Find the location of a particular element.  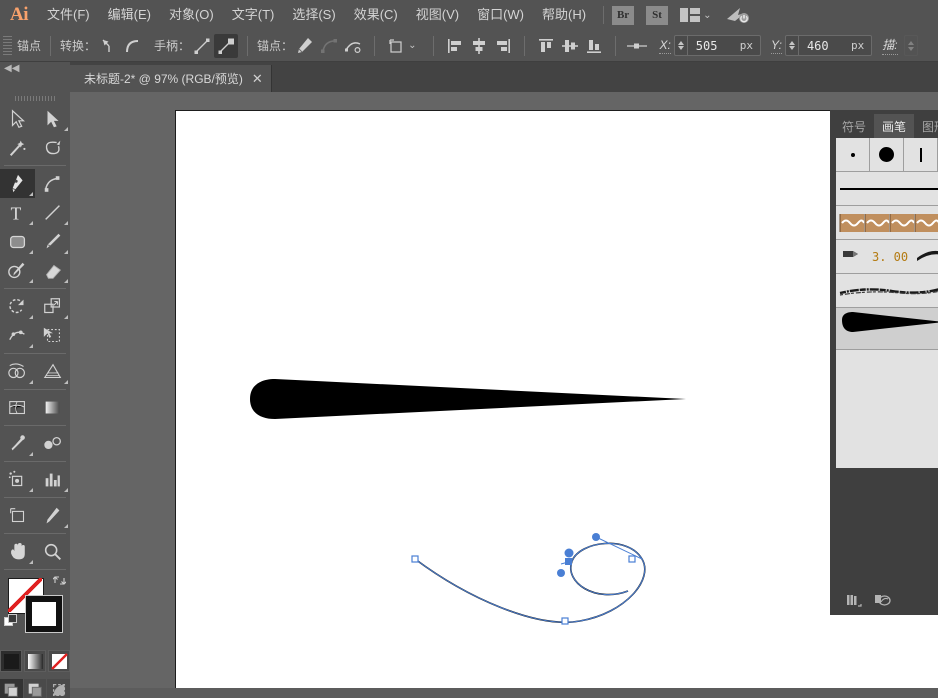

hide-handles-icon is located at coordinates (226, 45).